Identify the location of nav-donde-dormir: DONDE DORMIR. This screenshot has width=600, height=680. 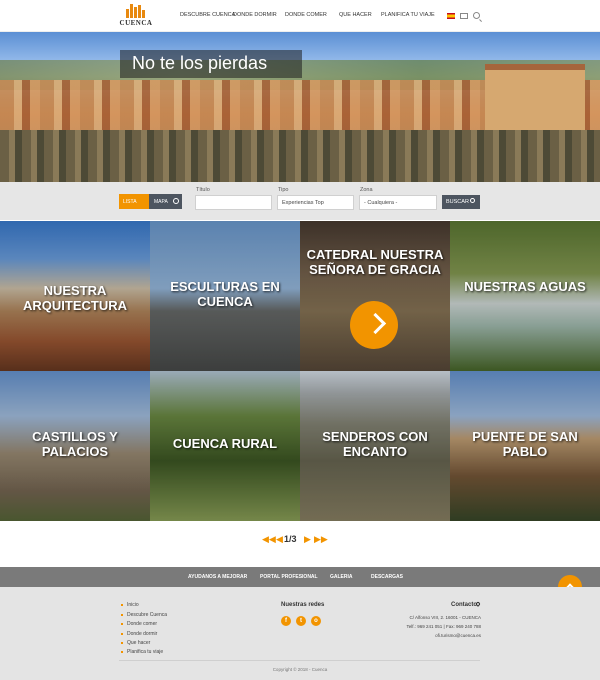
(255, 15).